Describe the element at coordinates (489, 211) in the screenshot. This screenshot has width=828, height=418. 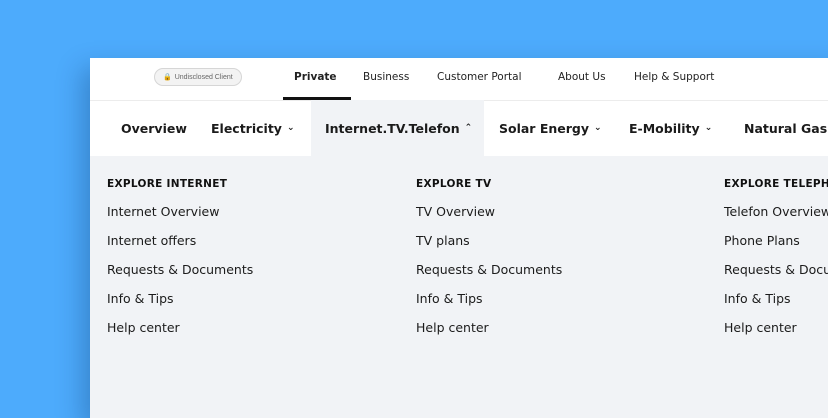
I see `menu-link: TV Overview` at that location.